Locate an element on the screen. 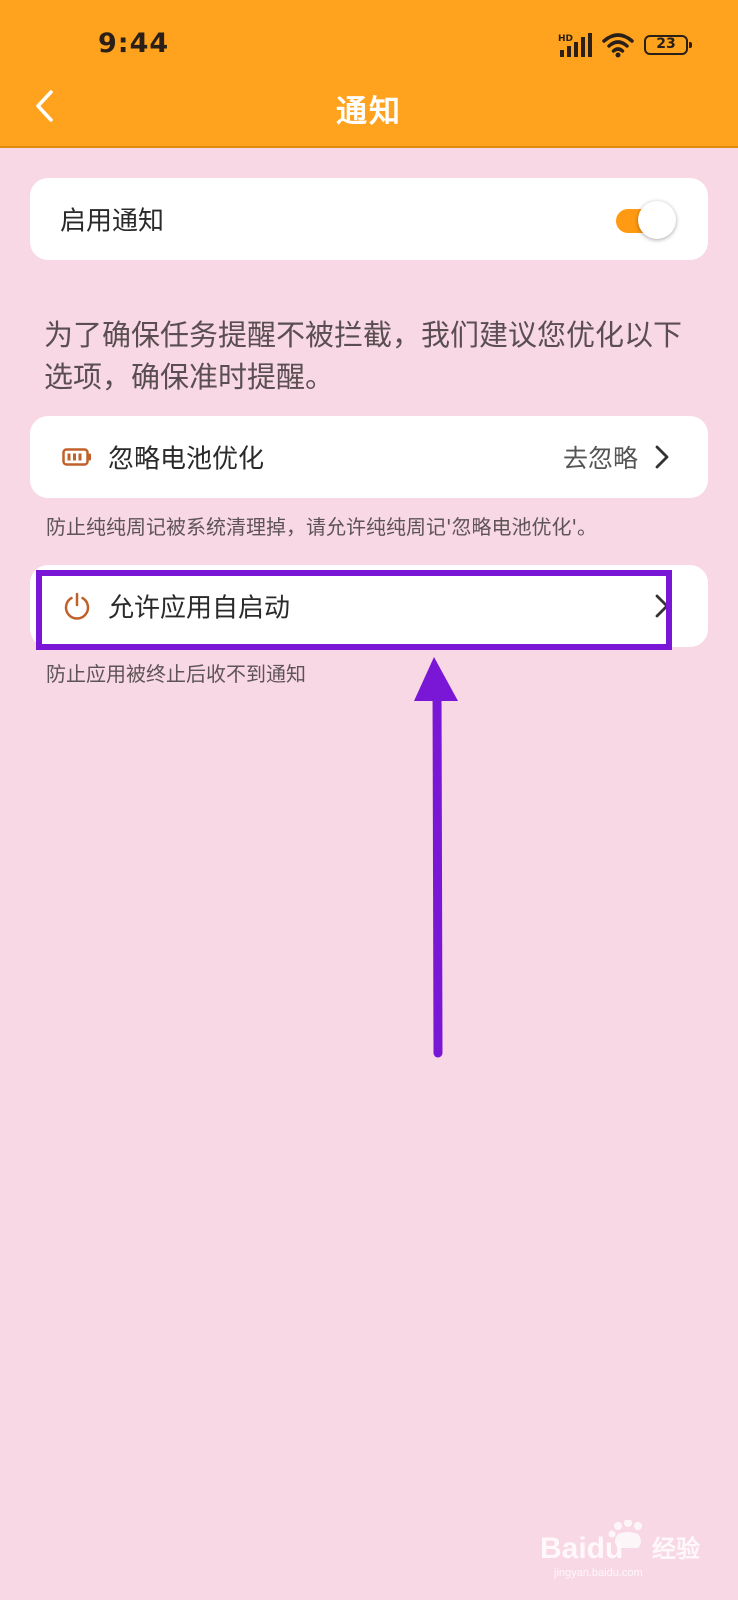  arrow-up-icon is located at coordinates (436, 857).